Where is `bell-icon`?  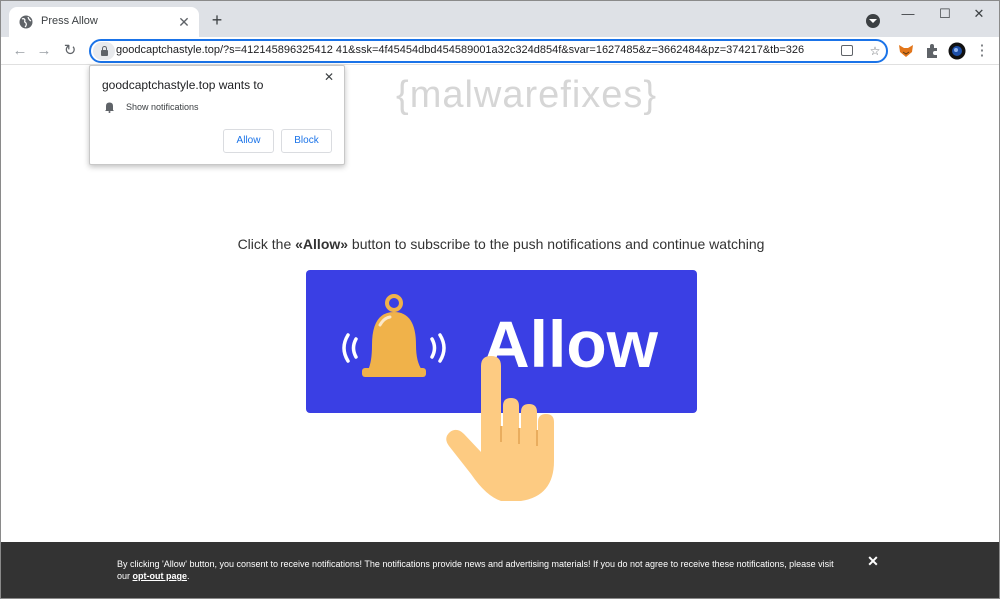
bell-icon is located at coordinates (109, 107).